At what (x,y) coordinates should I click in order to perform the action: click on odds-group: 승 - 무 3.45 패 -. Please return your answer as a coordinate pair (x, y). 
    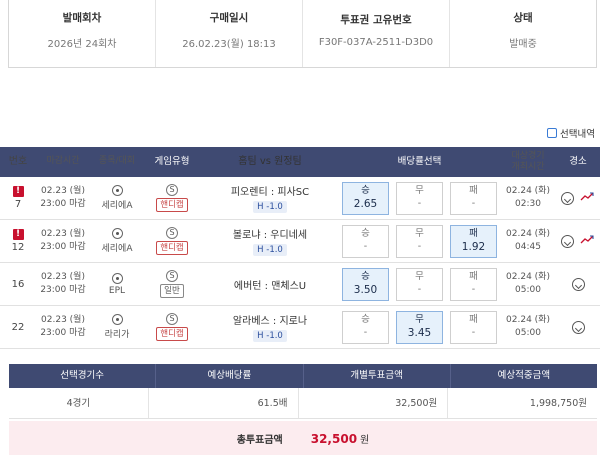
    Looking at the image, I should click on (420, 327).